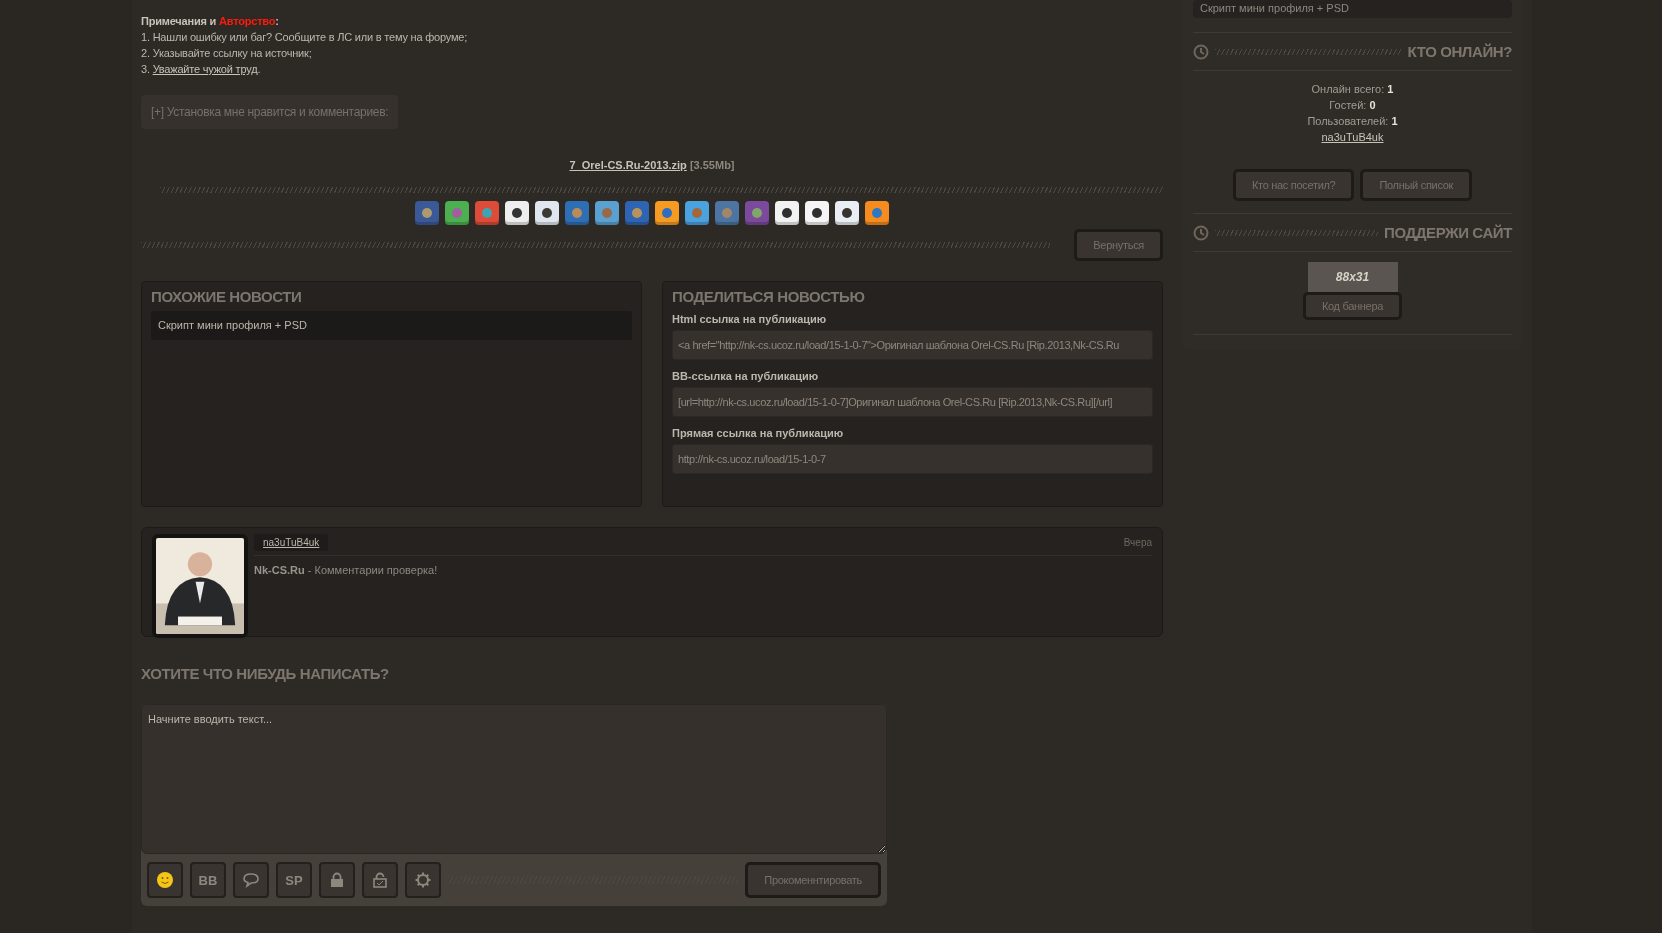  I want to click on panel-title: ПОХОЖИЕ НОВОСТИ, so click(227, 296).